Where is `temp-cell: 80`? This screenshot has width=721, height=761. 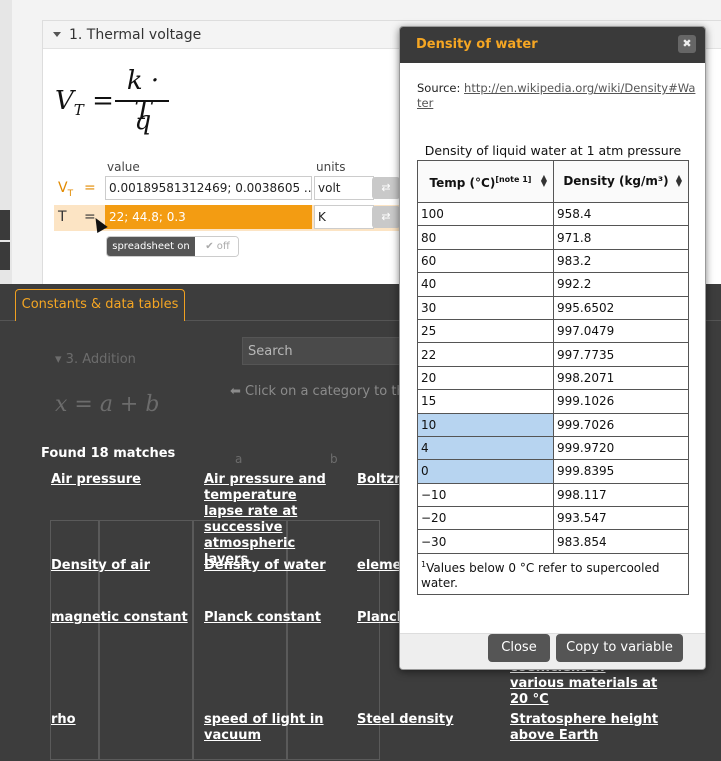
temp-cell: 80 is located at coordinates (485, 237).